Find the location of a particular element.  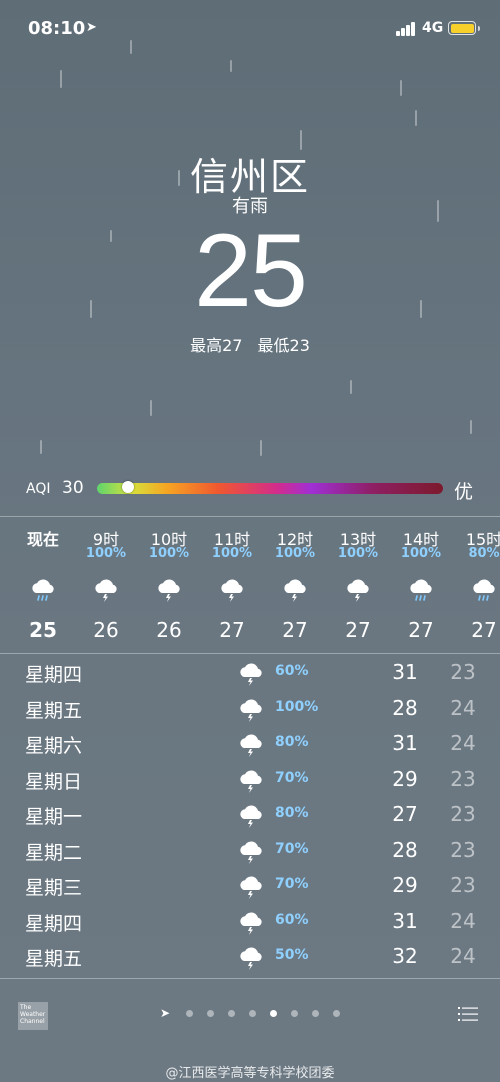

divider-bottom is located at coordinates (250, 978).